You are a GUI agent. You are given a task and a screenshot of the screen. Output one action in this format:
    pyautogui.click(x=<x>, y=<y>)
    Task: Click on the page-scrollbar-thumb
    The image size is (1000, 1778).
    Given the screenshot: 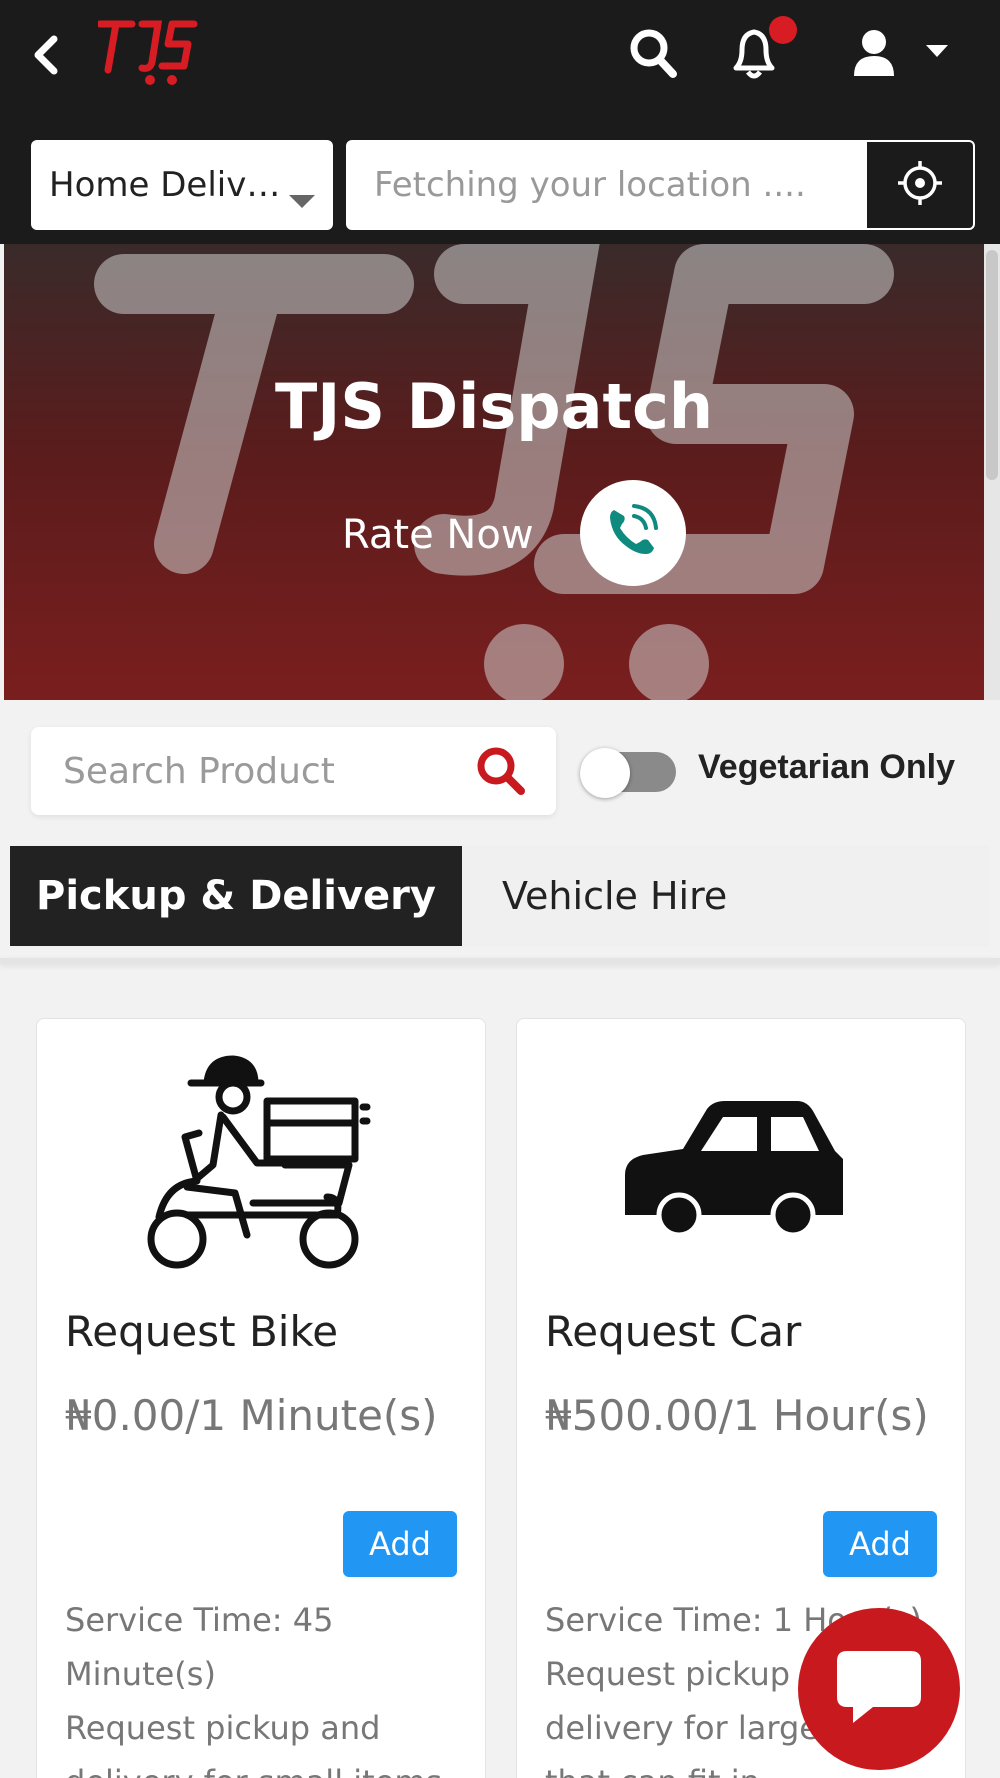 What is the action you would take?
    pyautogui.click(x=992, y=365)
    